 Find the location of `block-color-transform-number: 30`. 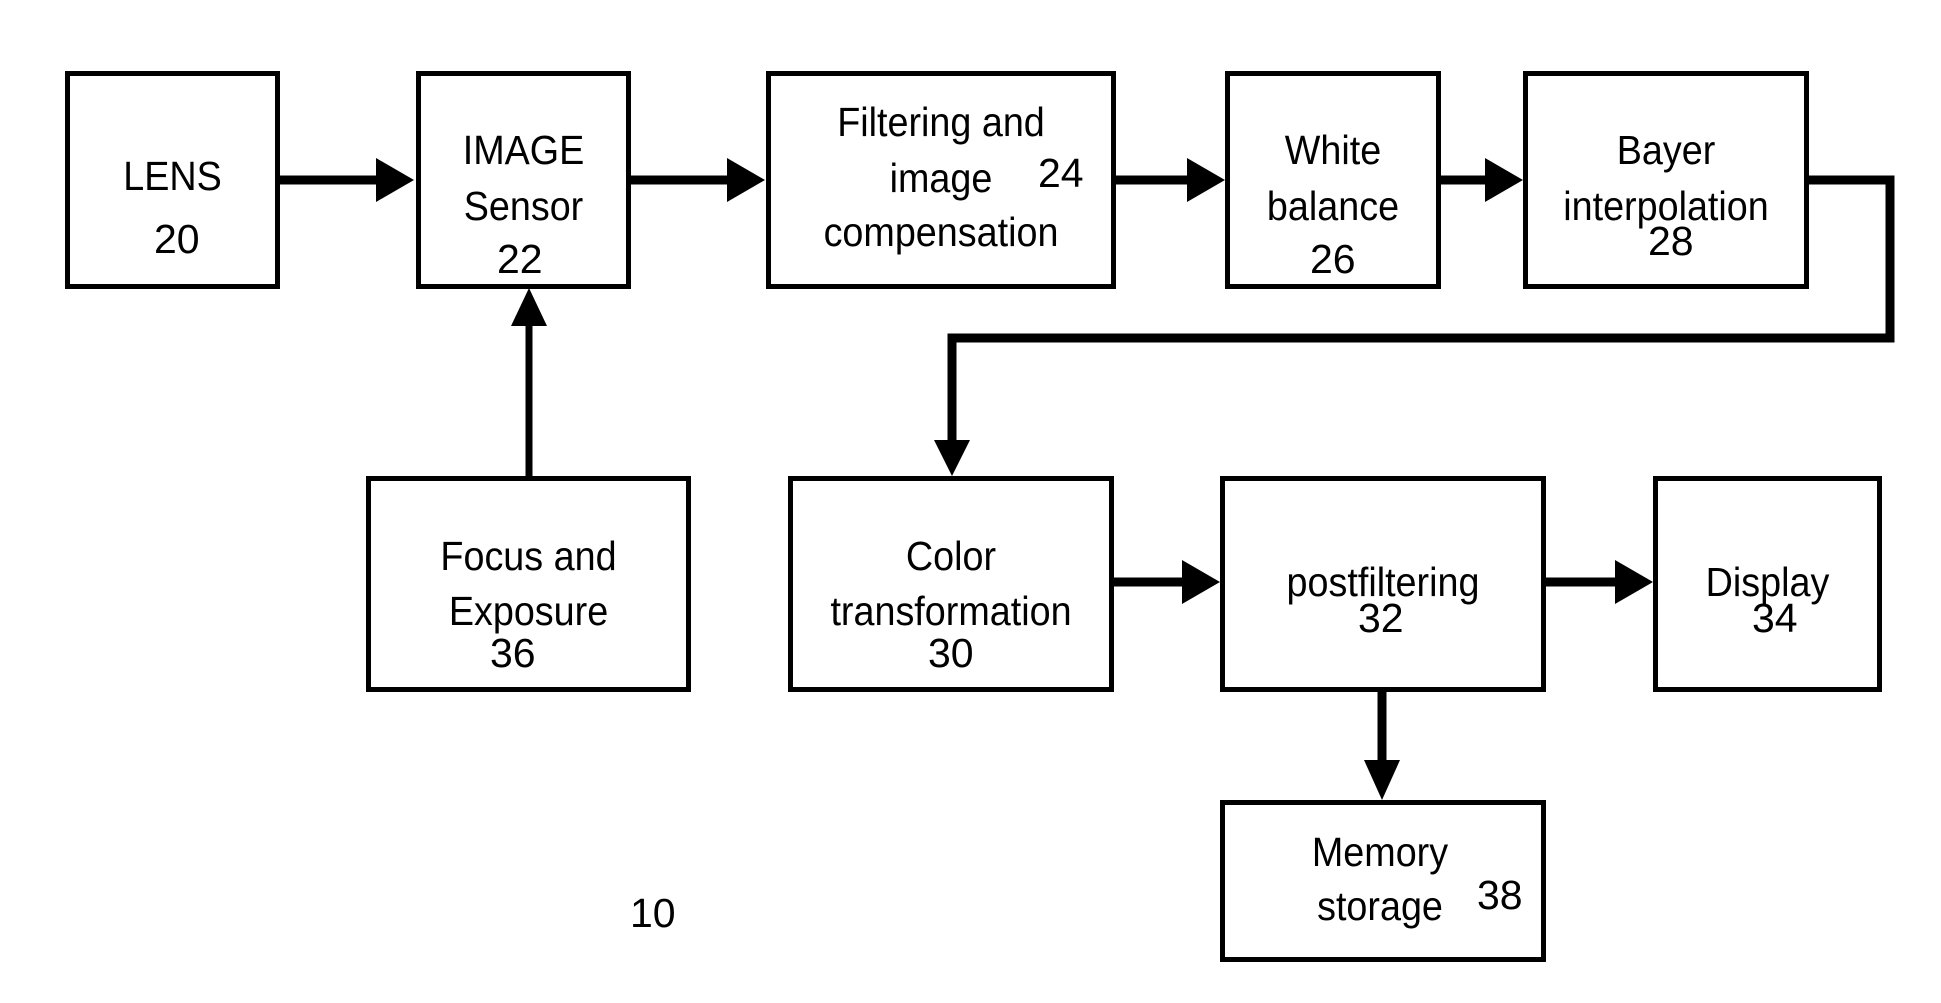

block-color-transform-number: 30 is located at coordinates (951, 653).